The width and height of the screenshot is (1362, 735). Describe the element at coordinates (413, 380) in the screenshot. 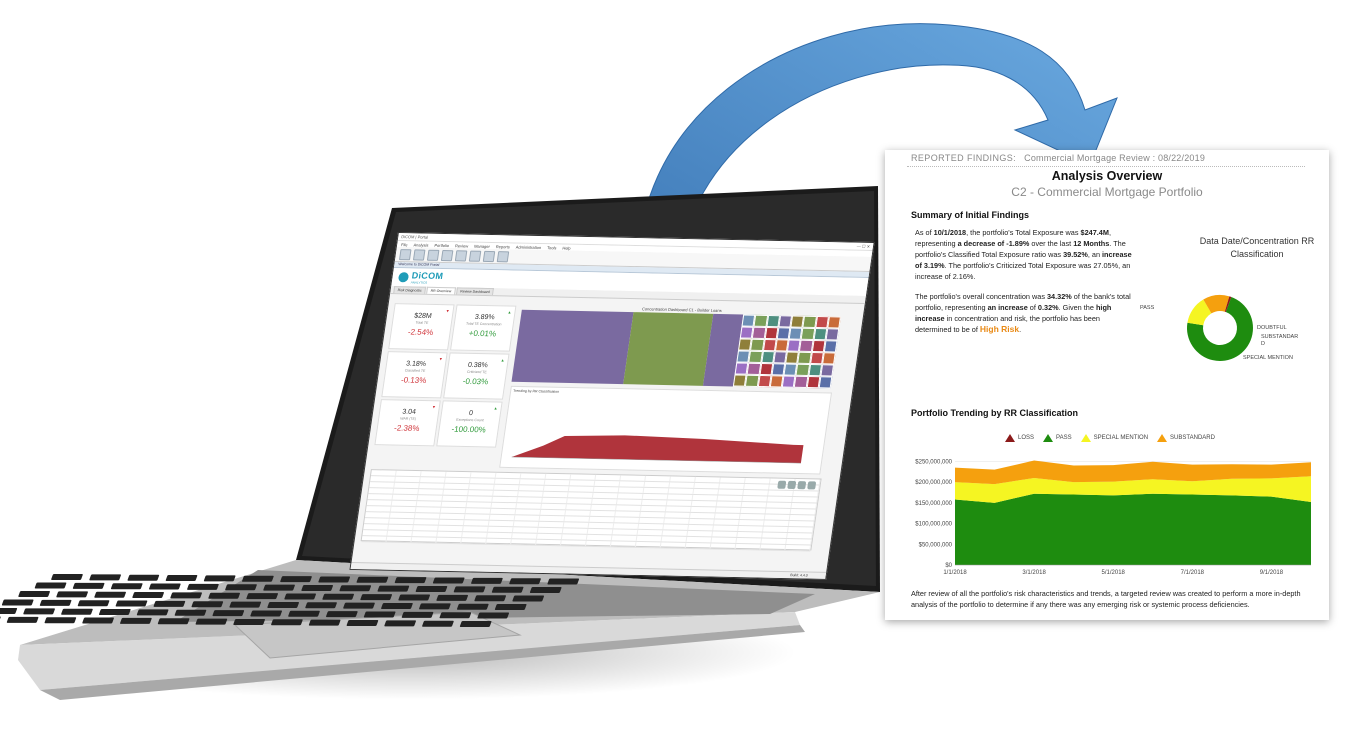

I see `kpi-change: -0.13%` at that location.